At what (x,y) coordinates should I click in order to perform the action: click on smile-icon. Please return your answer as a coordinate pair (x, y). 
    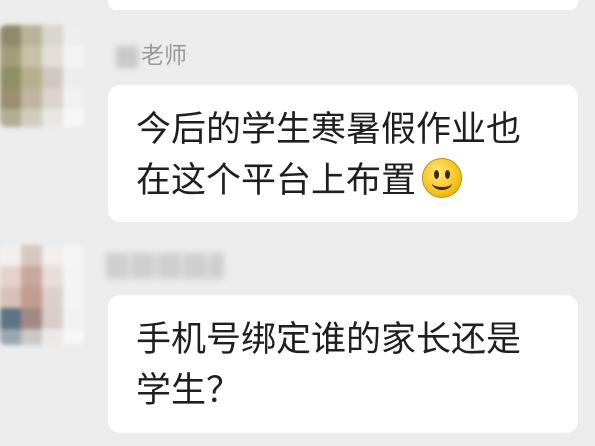
    Looking at the image, I should click on (442, 178).